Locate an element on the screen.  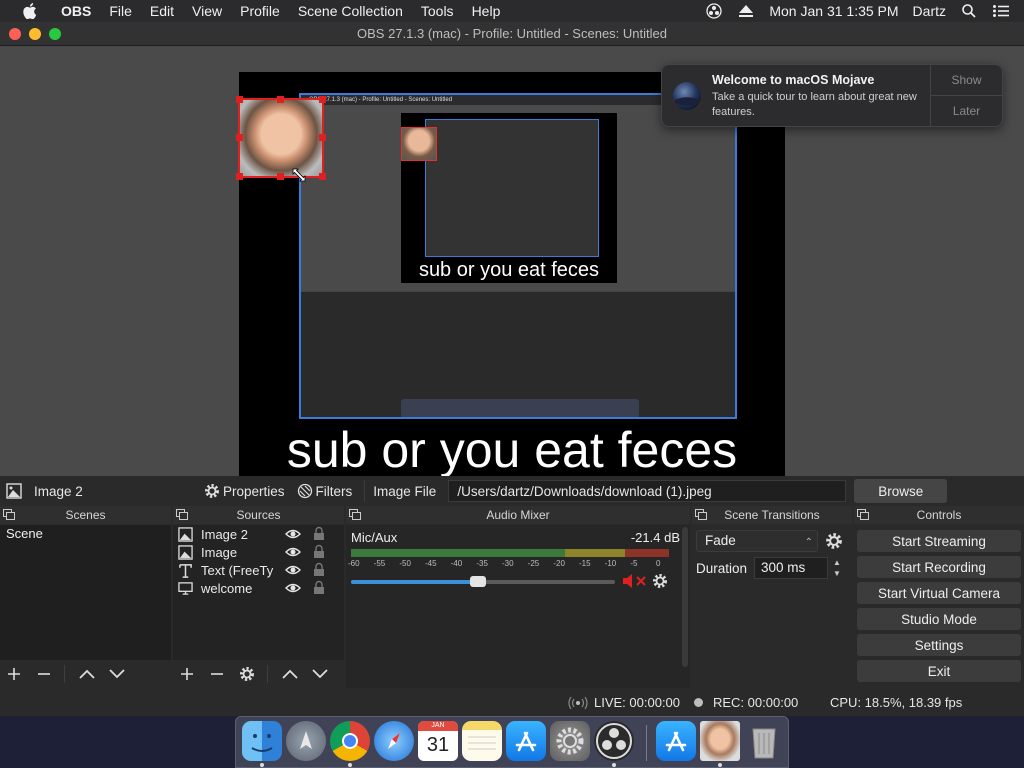
sources-list: Image 2 Image Text (FreeTy welcome is located at coordinates (258, 592).